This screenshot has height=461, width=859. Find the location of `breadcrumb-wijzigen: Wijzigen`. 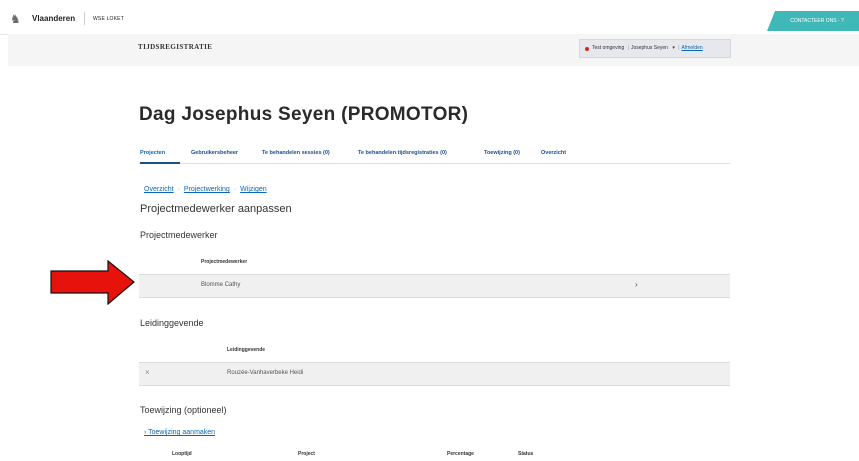

breadcrumb-wijzigen: Wijzigen is located at coordinates (253, 189).